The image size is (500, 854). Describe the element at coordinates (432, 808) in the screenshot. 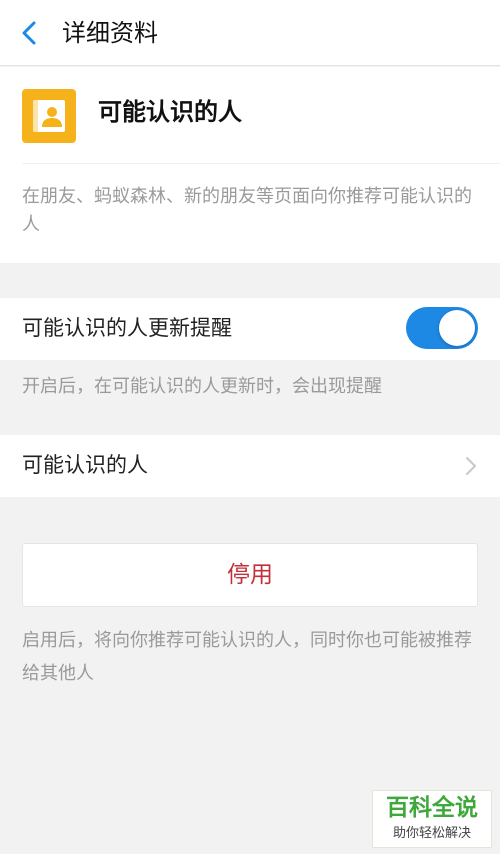

I see `watermark-title: 百科全说` at that location.